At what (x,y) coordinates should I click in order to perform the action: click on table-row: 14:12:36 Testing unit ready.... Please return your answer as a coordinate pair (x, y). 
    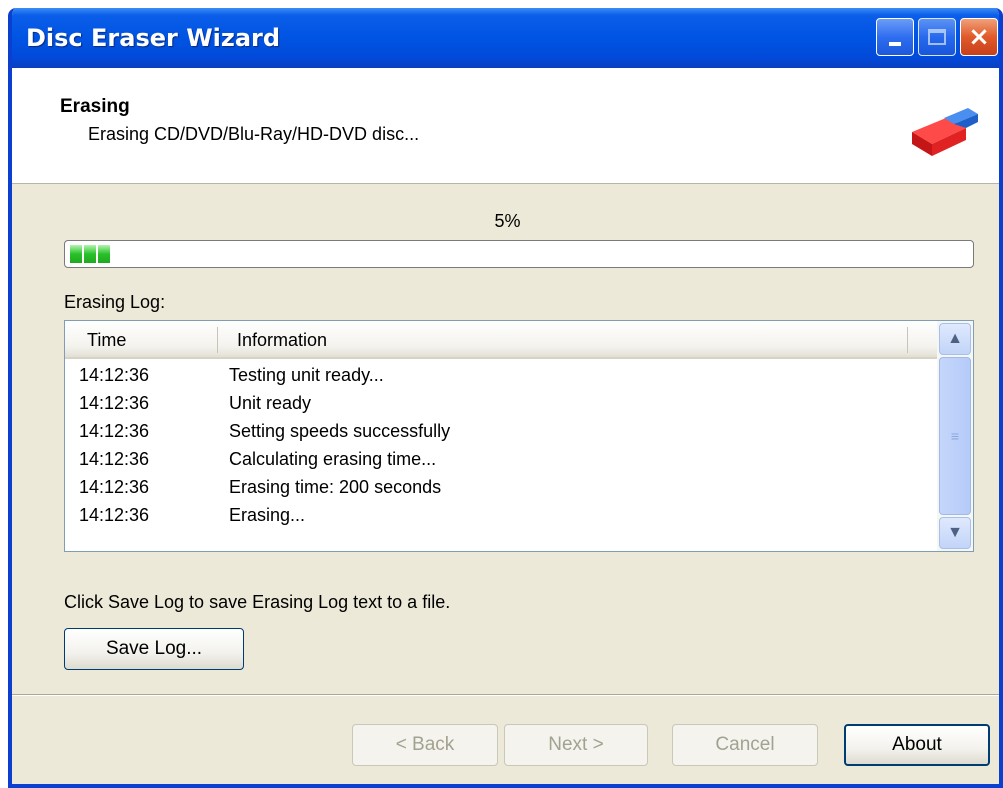
    Looking at the image, I should click on (501, 375).